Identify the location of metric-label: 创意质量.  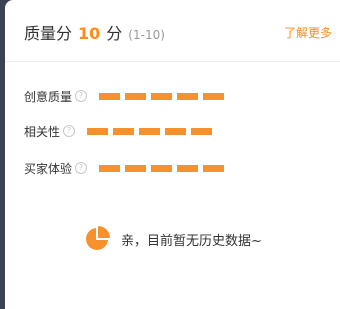
(48, 96).